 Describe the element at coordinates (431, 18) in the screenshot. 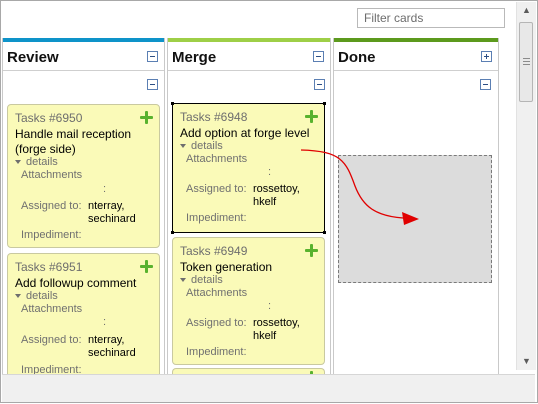

I see `filter-cards-input: Filter cards` at that location.